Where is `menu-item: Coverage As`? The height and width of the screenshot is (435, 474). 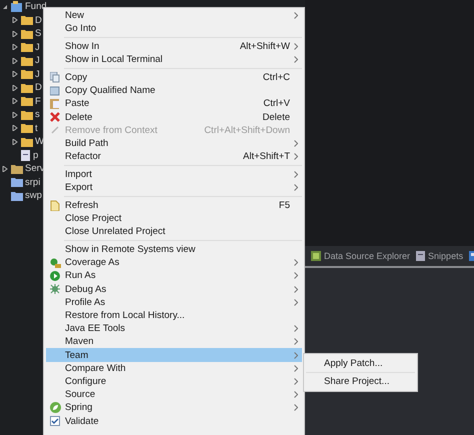
menu-item: Coverage As is located at coordinates (174, 263).